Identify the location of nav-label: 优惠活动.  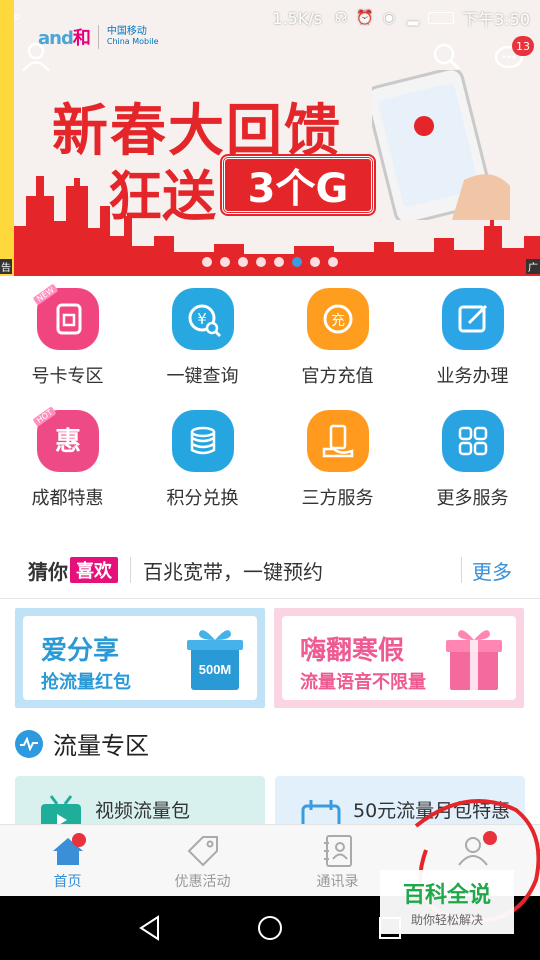
(202, 882).